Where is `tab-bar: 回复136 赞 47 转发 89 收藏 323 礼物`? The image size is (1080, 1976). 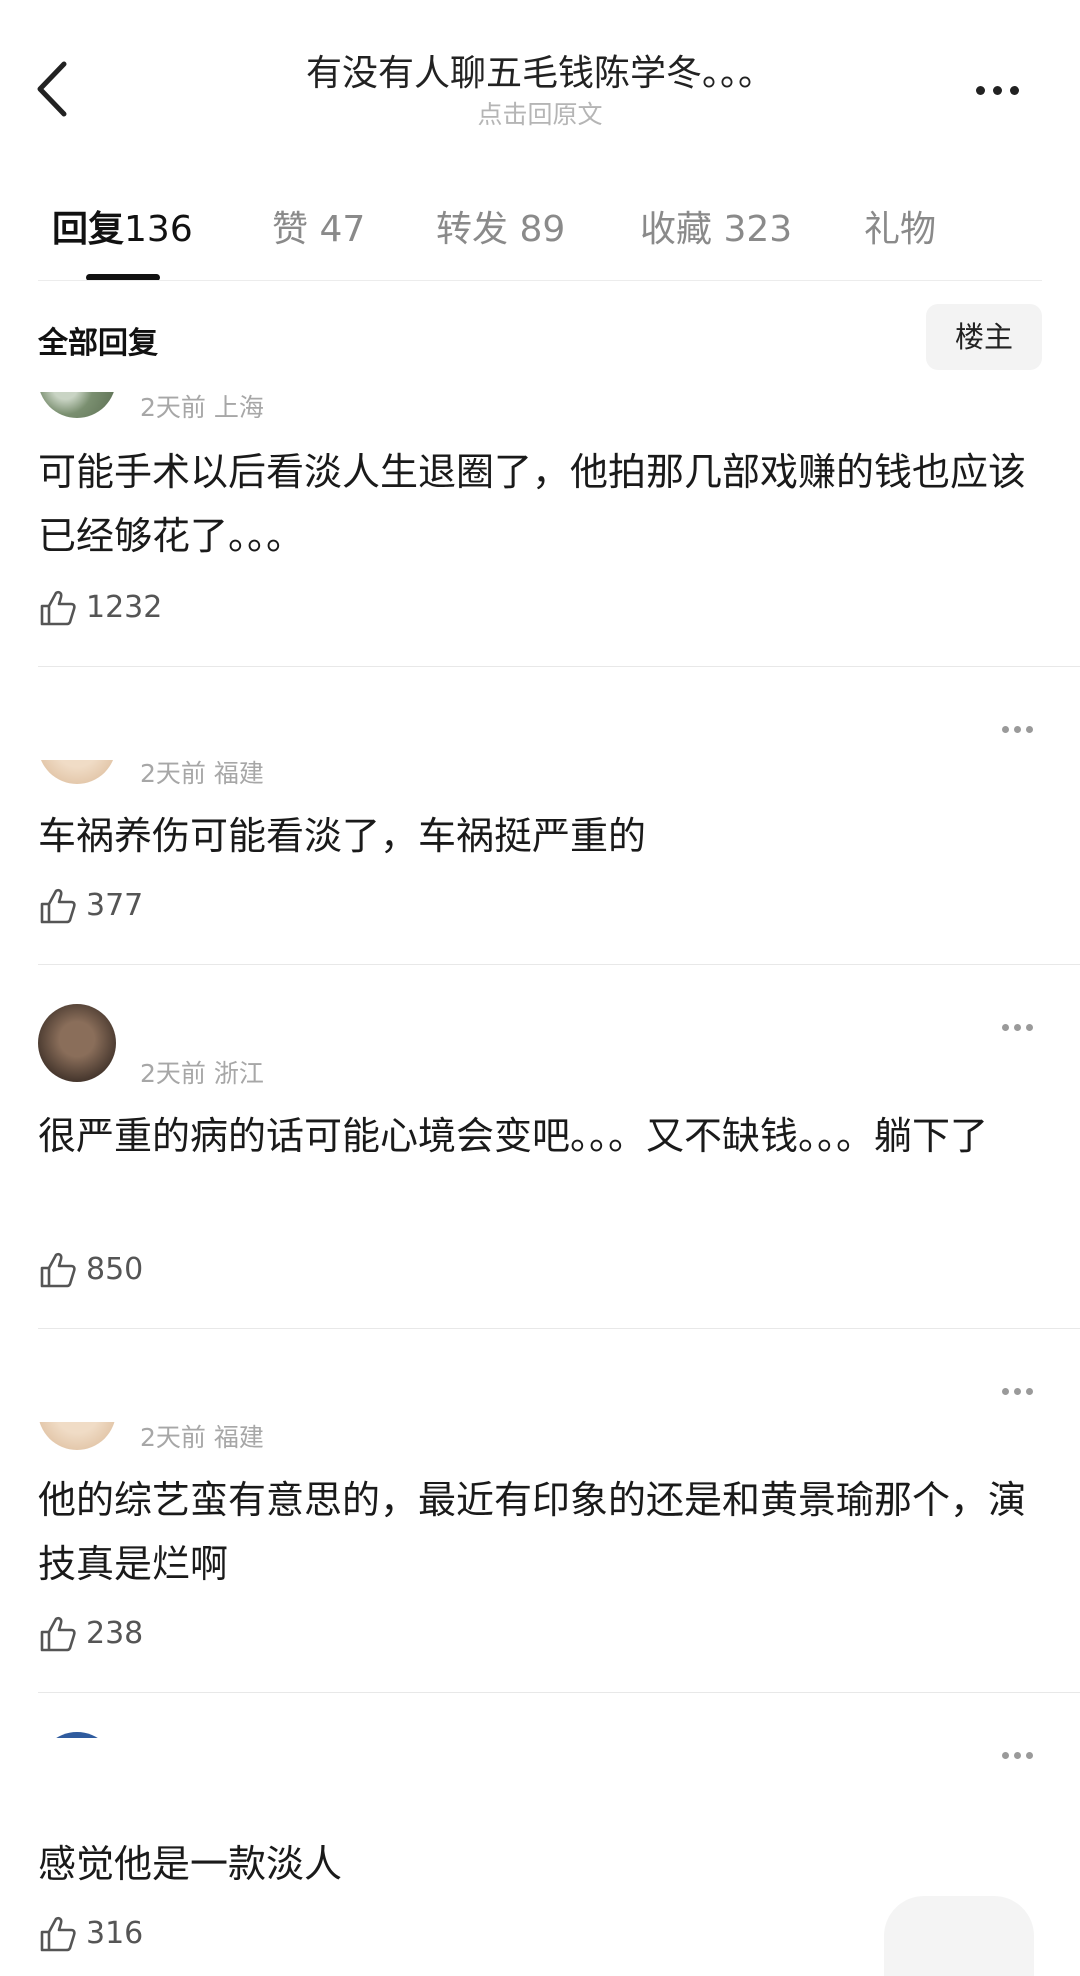 tab-bar: 回复136 赞 47 转发 89 收藏 323 礼物 is located at coordinates (540, 240).